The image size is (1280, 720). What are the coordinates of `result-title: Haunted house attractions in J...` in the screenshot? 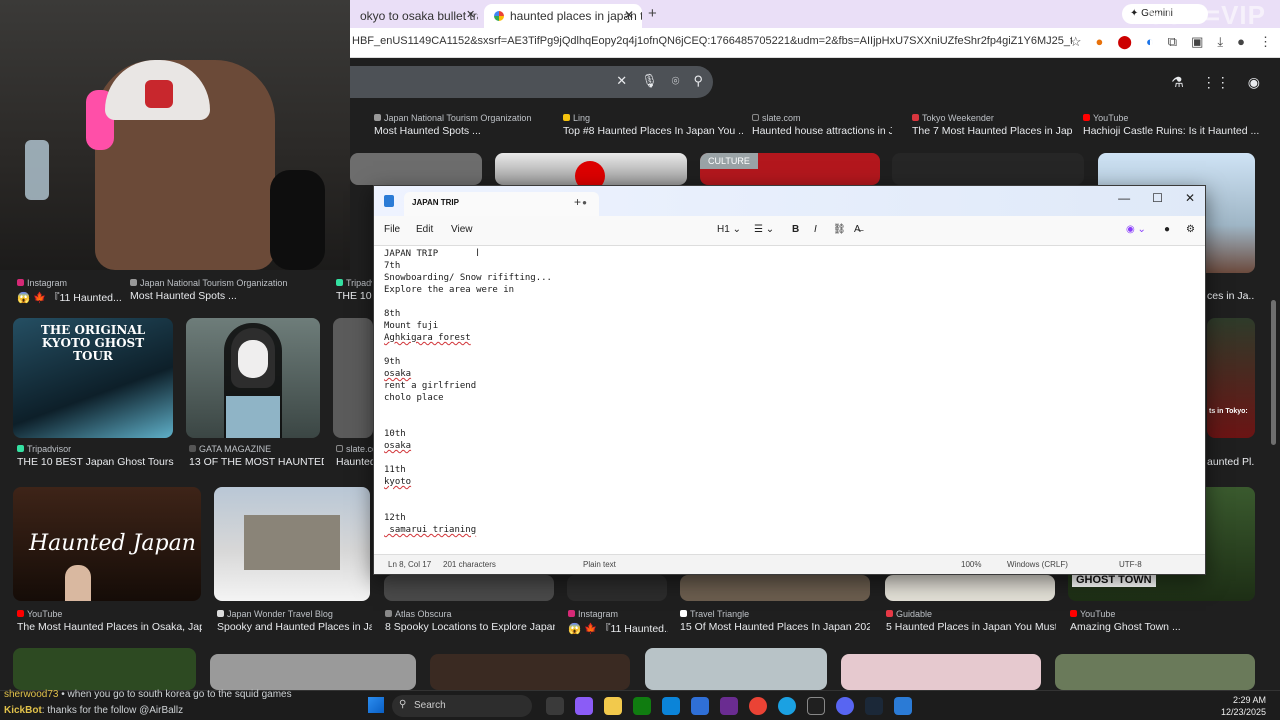 It's located at (822, 131).